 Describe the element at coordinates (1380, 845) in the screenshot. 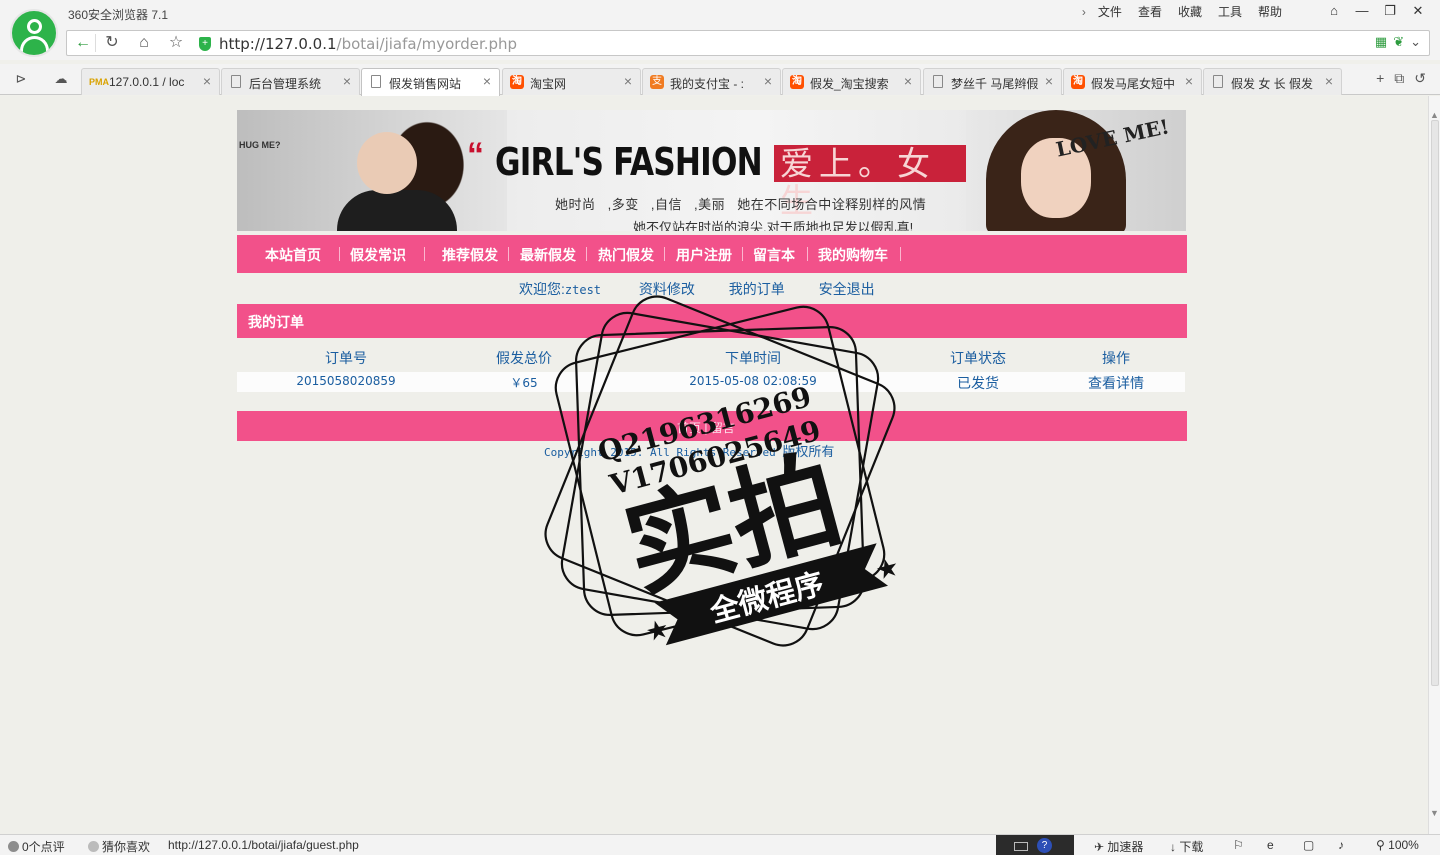

I see `magnifier-icon: ⚲` at that location.